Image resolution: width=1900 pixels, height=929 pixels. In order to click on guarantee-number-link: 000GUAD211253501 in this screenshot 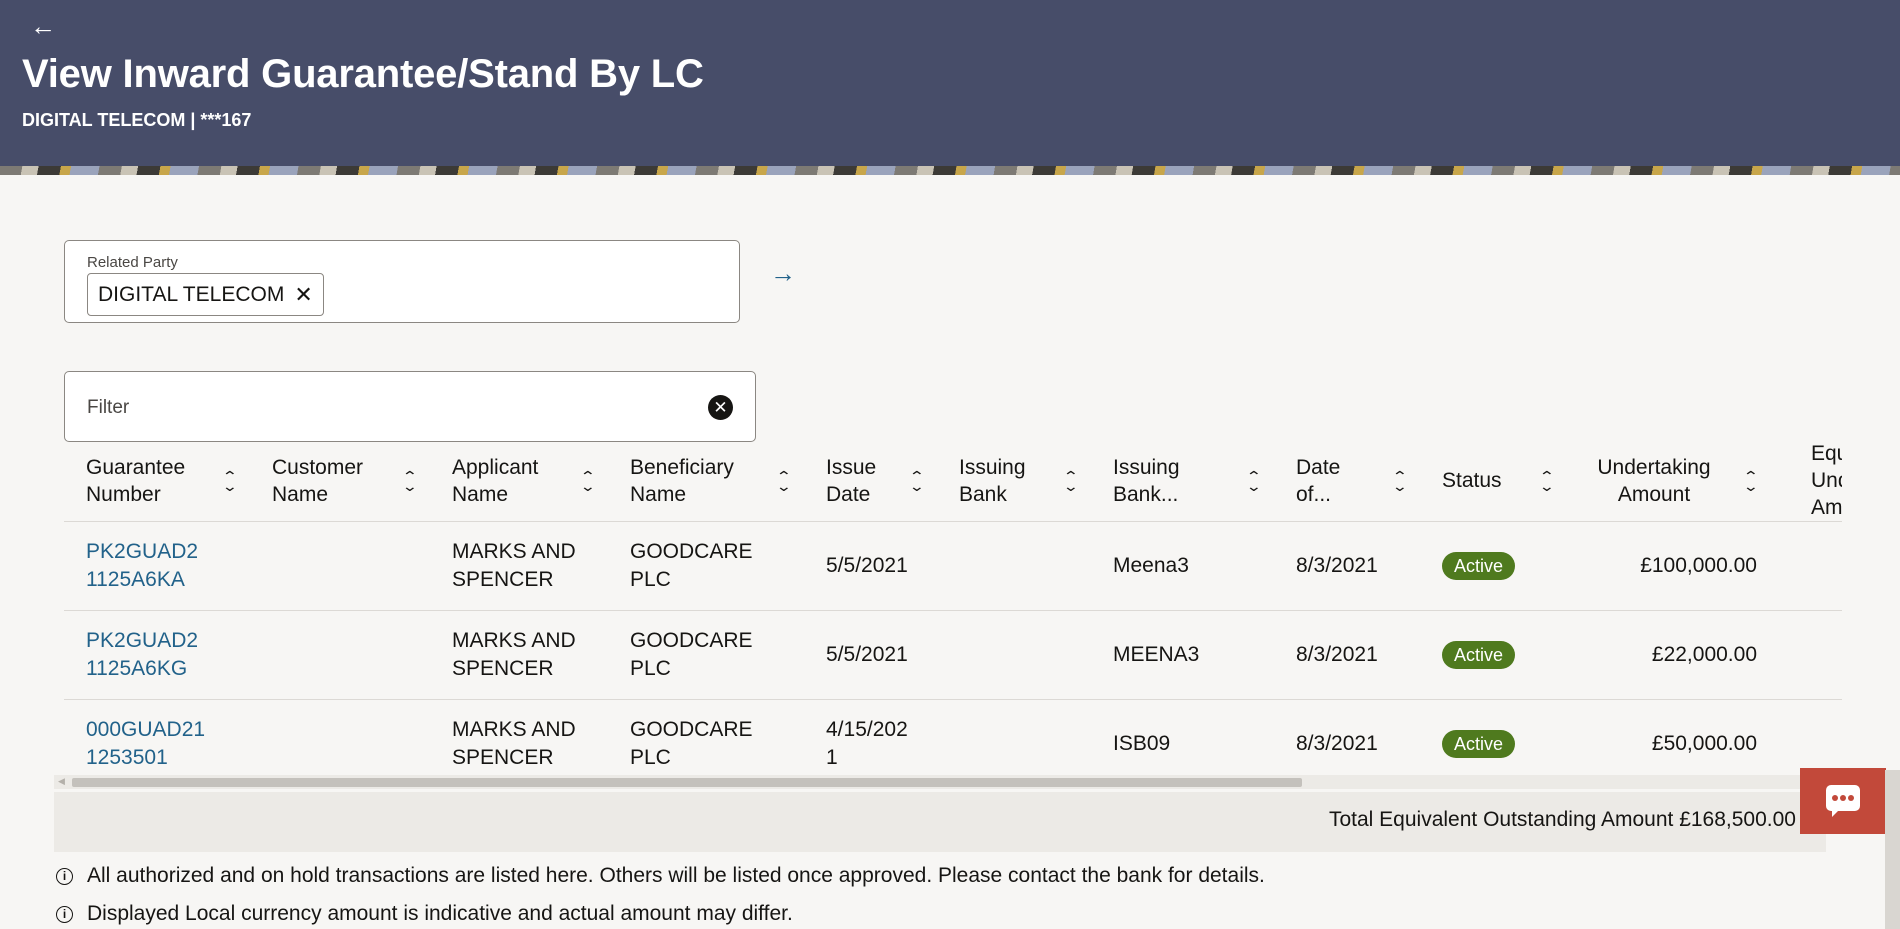, I will do `click(146, 744)`.